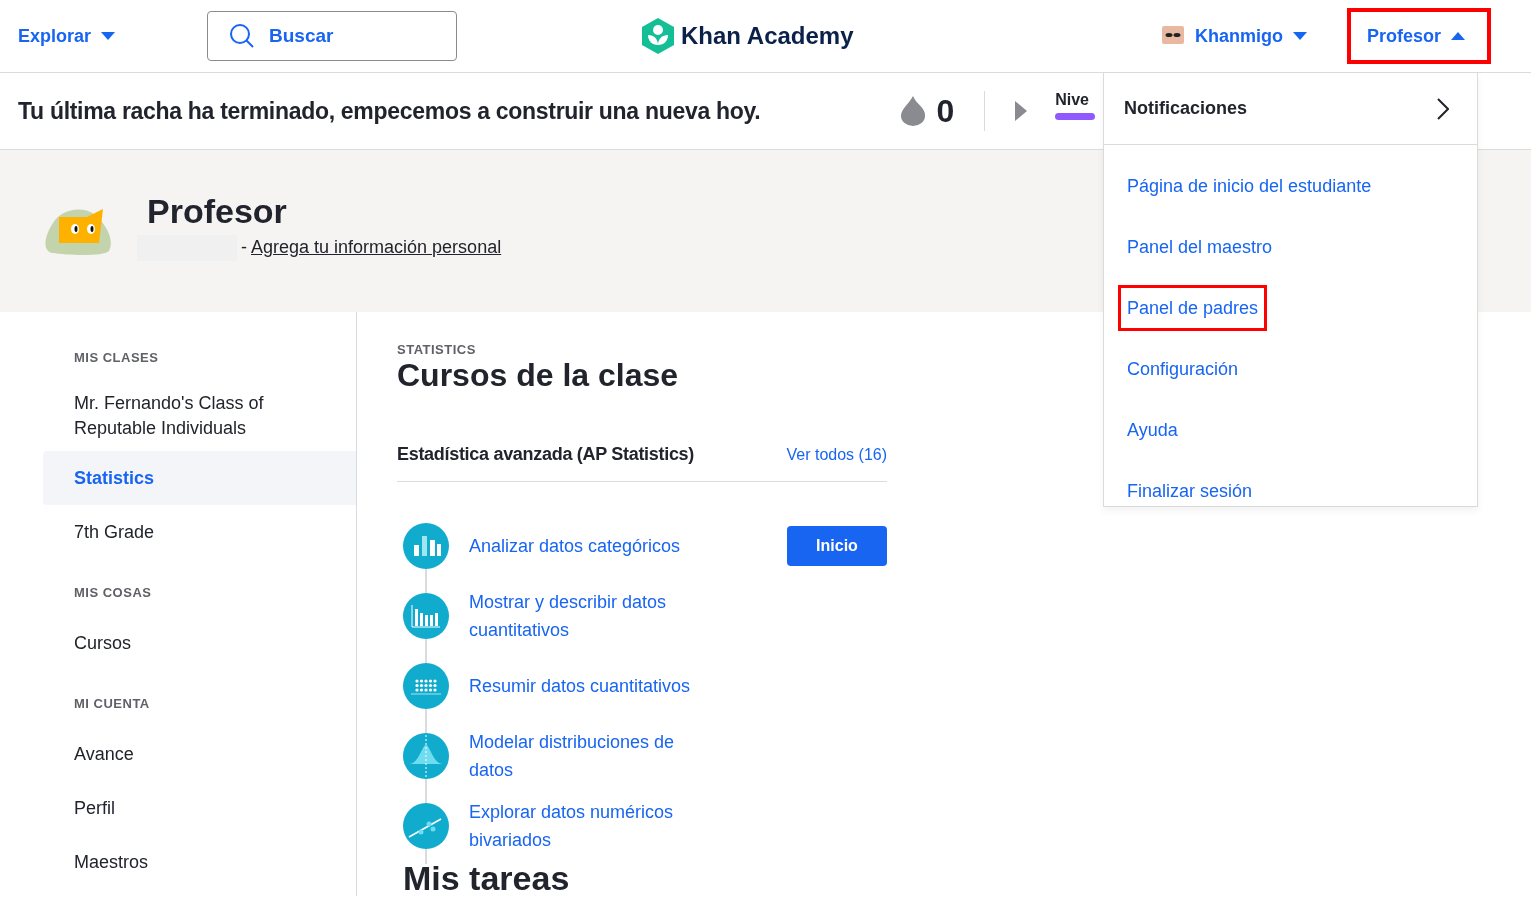  Describe the element at coordinates (1183, 369) in the screenshot. I see `menu-item: Configuración` at that location.